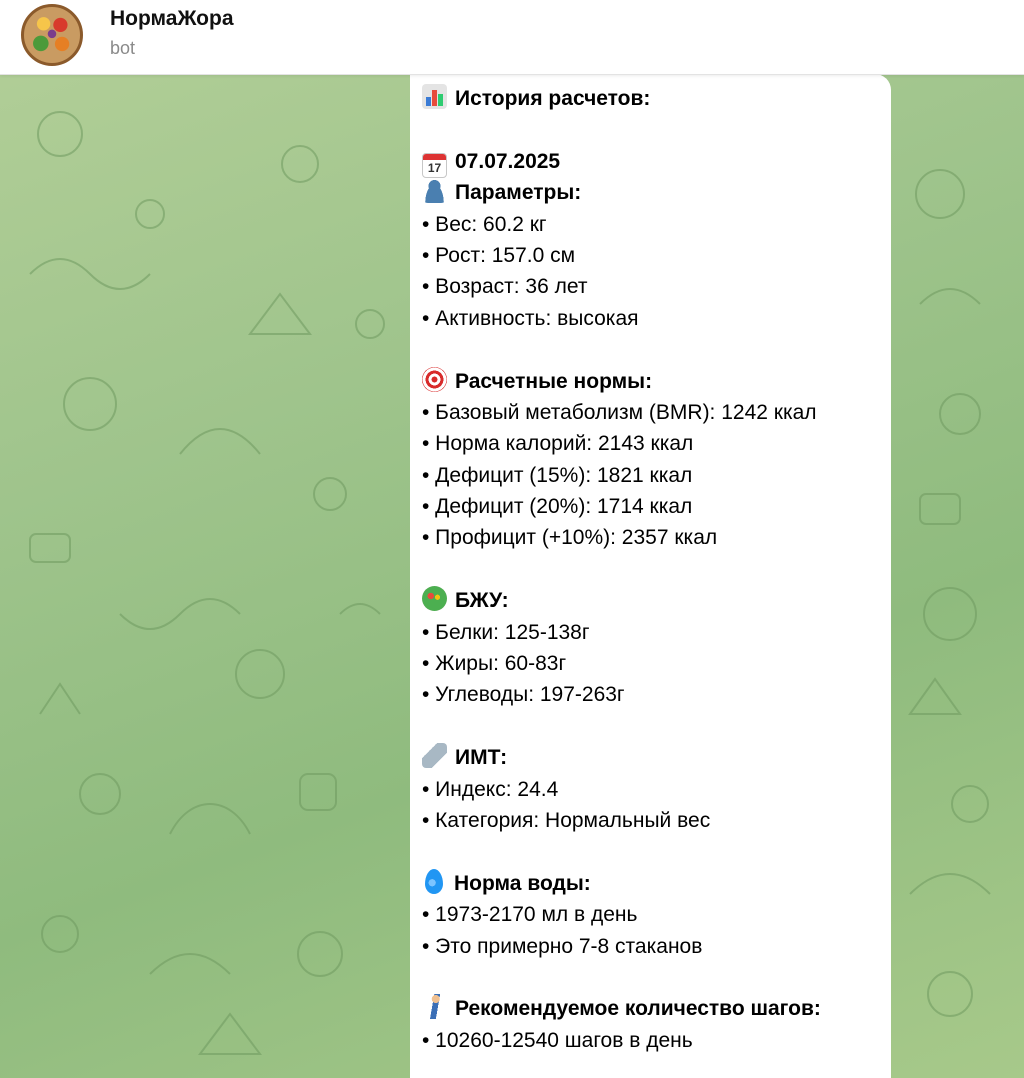  What do you see at coordinates (557, 1040) in the screenshot?
I see `list-item: • 10260-12540 шагов в день` at bounding box center [557, 1040].